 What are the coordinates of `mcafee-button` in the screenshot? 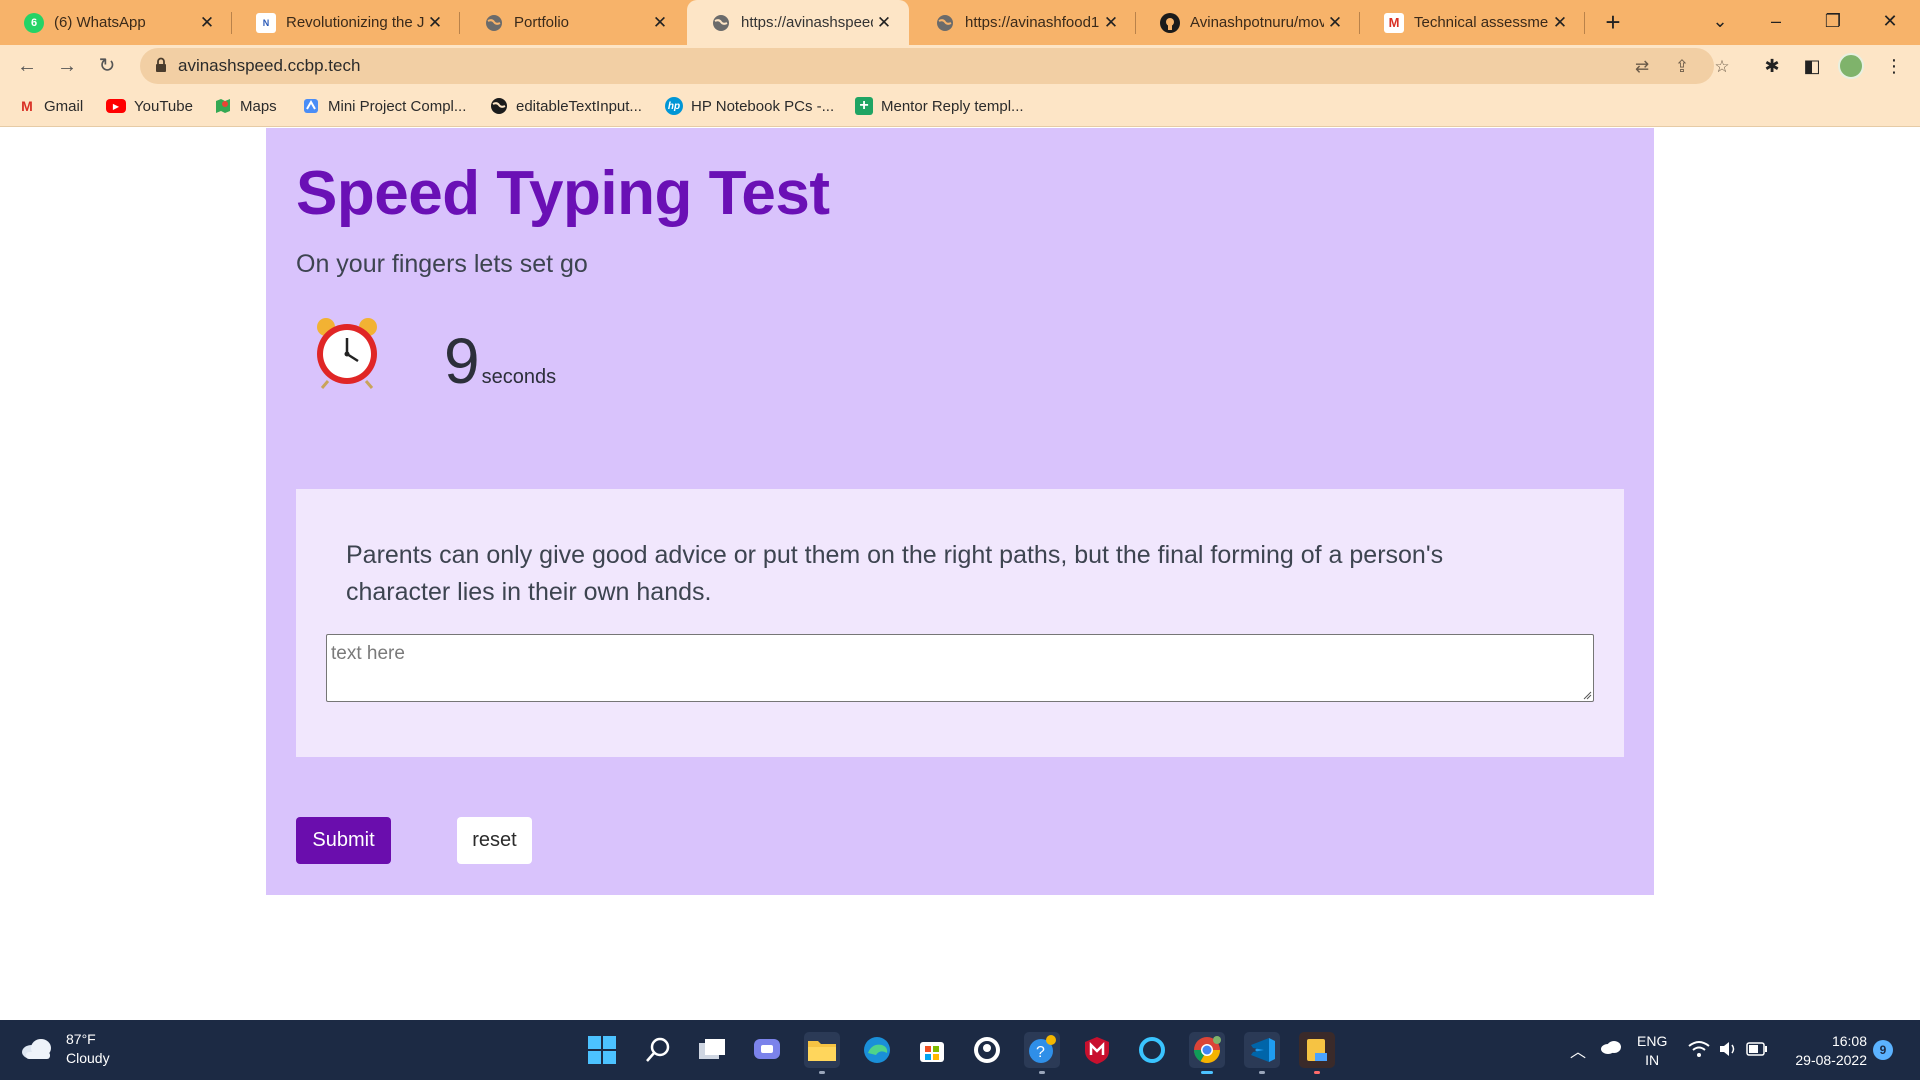 It's located at (1097, 1050).